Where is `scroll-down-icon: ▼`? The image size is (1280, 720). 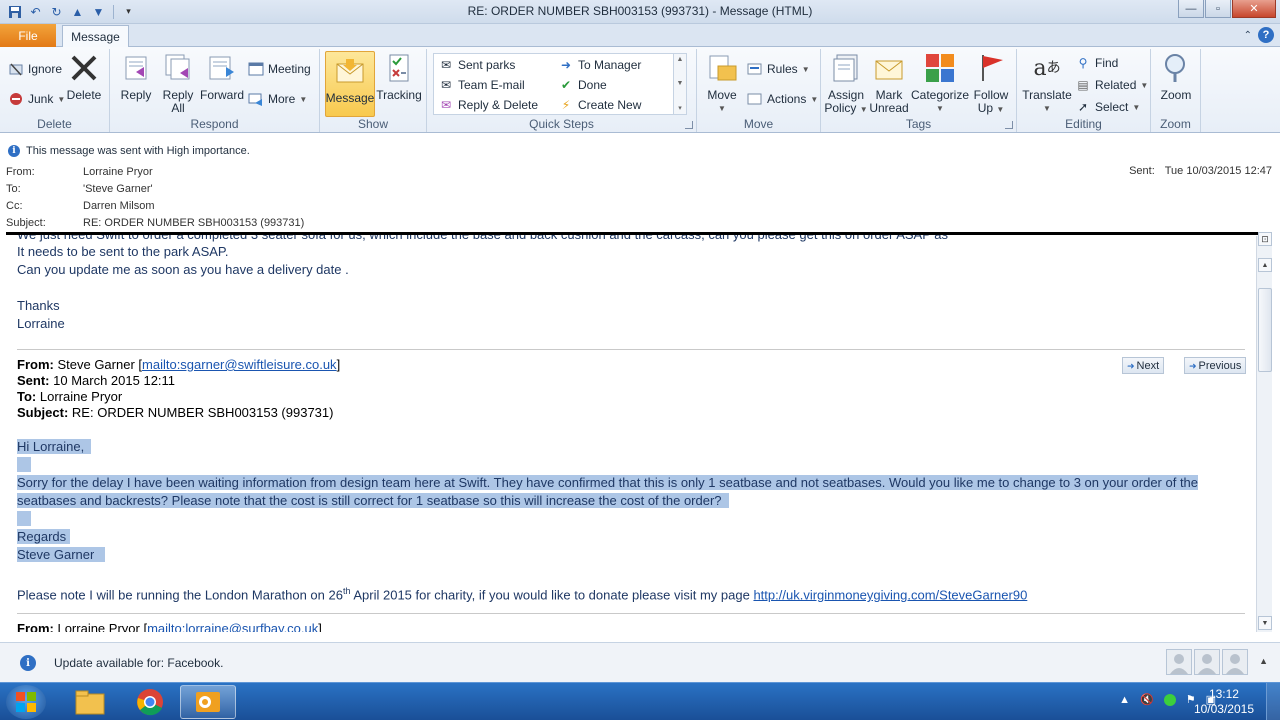
scroll-down-icon: ▼ is located at coordinates (680, 83).